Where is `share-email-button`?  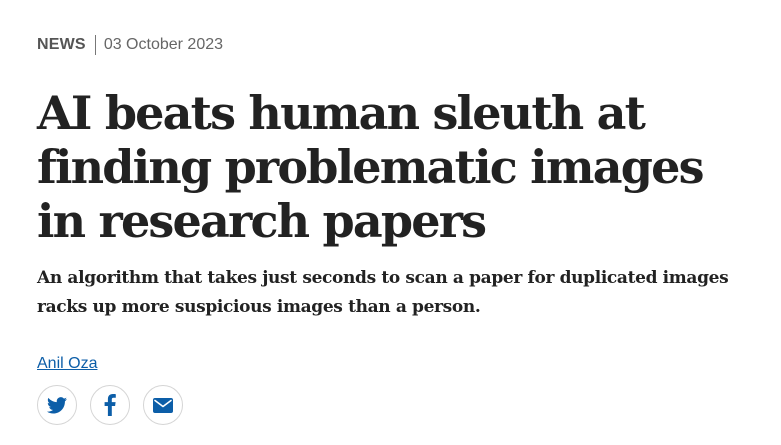
share-email-button is located at coordinates (163, 405).